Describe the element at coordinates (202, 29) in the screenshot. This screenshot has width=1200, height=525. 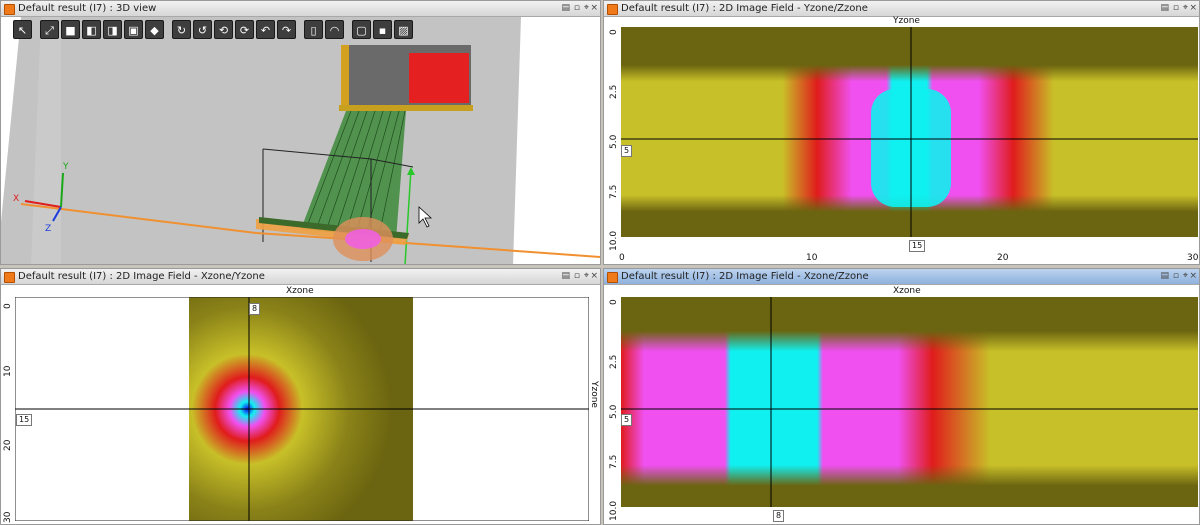
I see `rotate-ccw-icon: ↺` at that location.